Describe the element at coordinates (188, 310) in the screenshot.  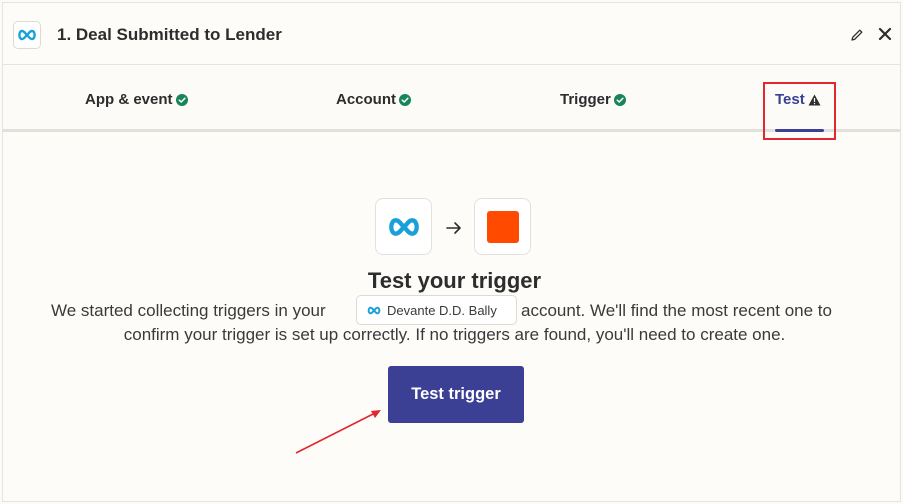
I see `description-text: We started collecting triggers in your` at that location.